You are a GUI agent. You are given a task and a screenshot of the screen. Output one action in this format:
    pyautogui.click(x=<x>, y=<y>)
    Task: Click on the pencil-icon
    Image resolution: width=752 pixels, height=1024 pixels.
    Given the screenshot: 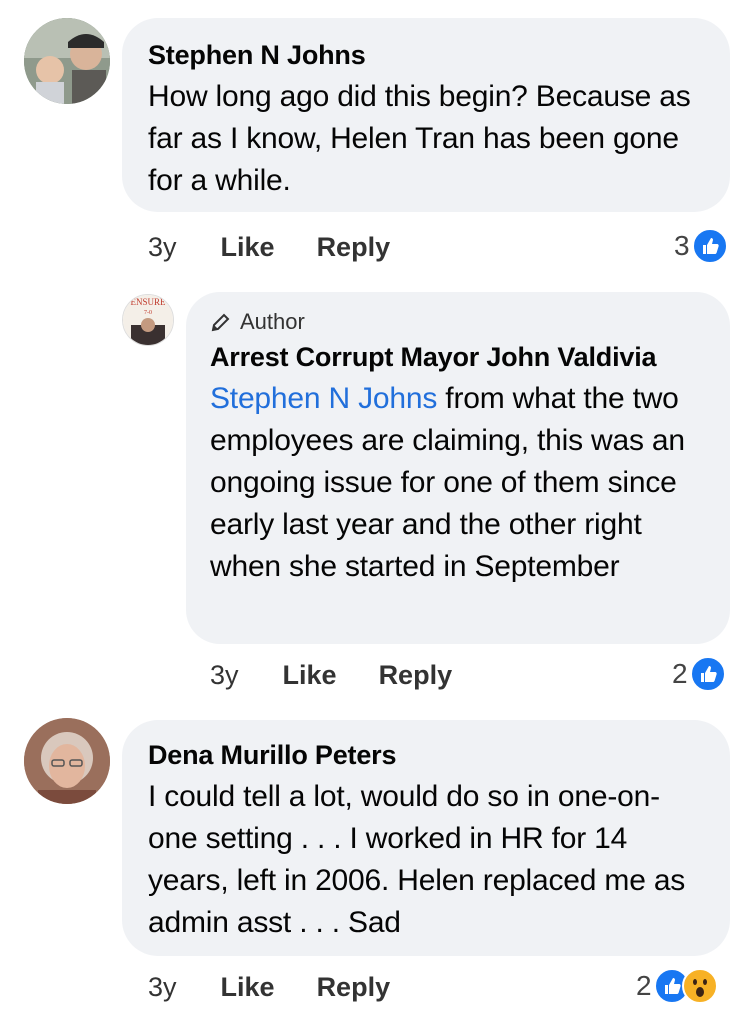 What is the action you would take?
    pyautogui.click(x=220, y=322)
    